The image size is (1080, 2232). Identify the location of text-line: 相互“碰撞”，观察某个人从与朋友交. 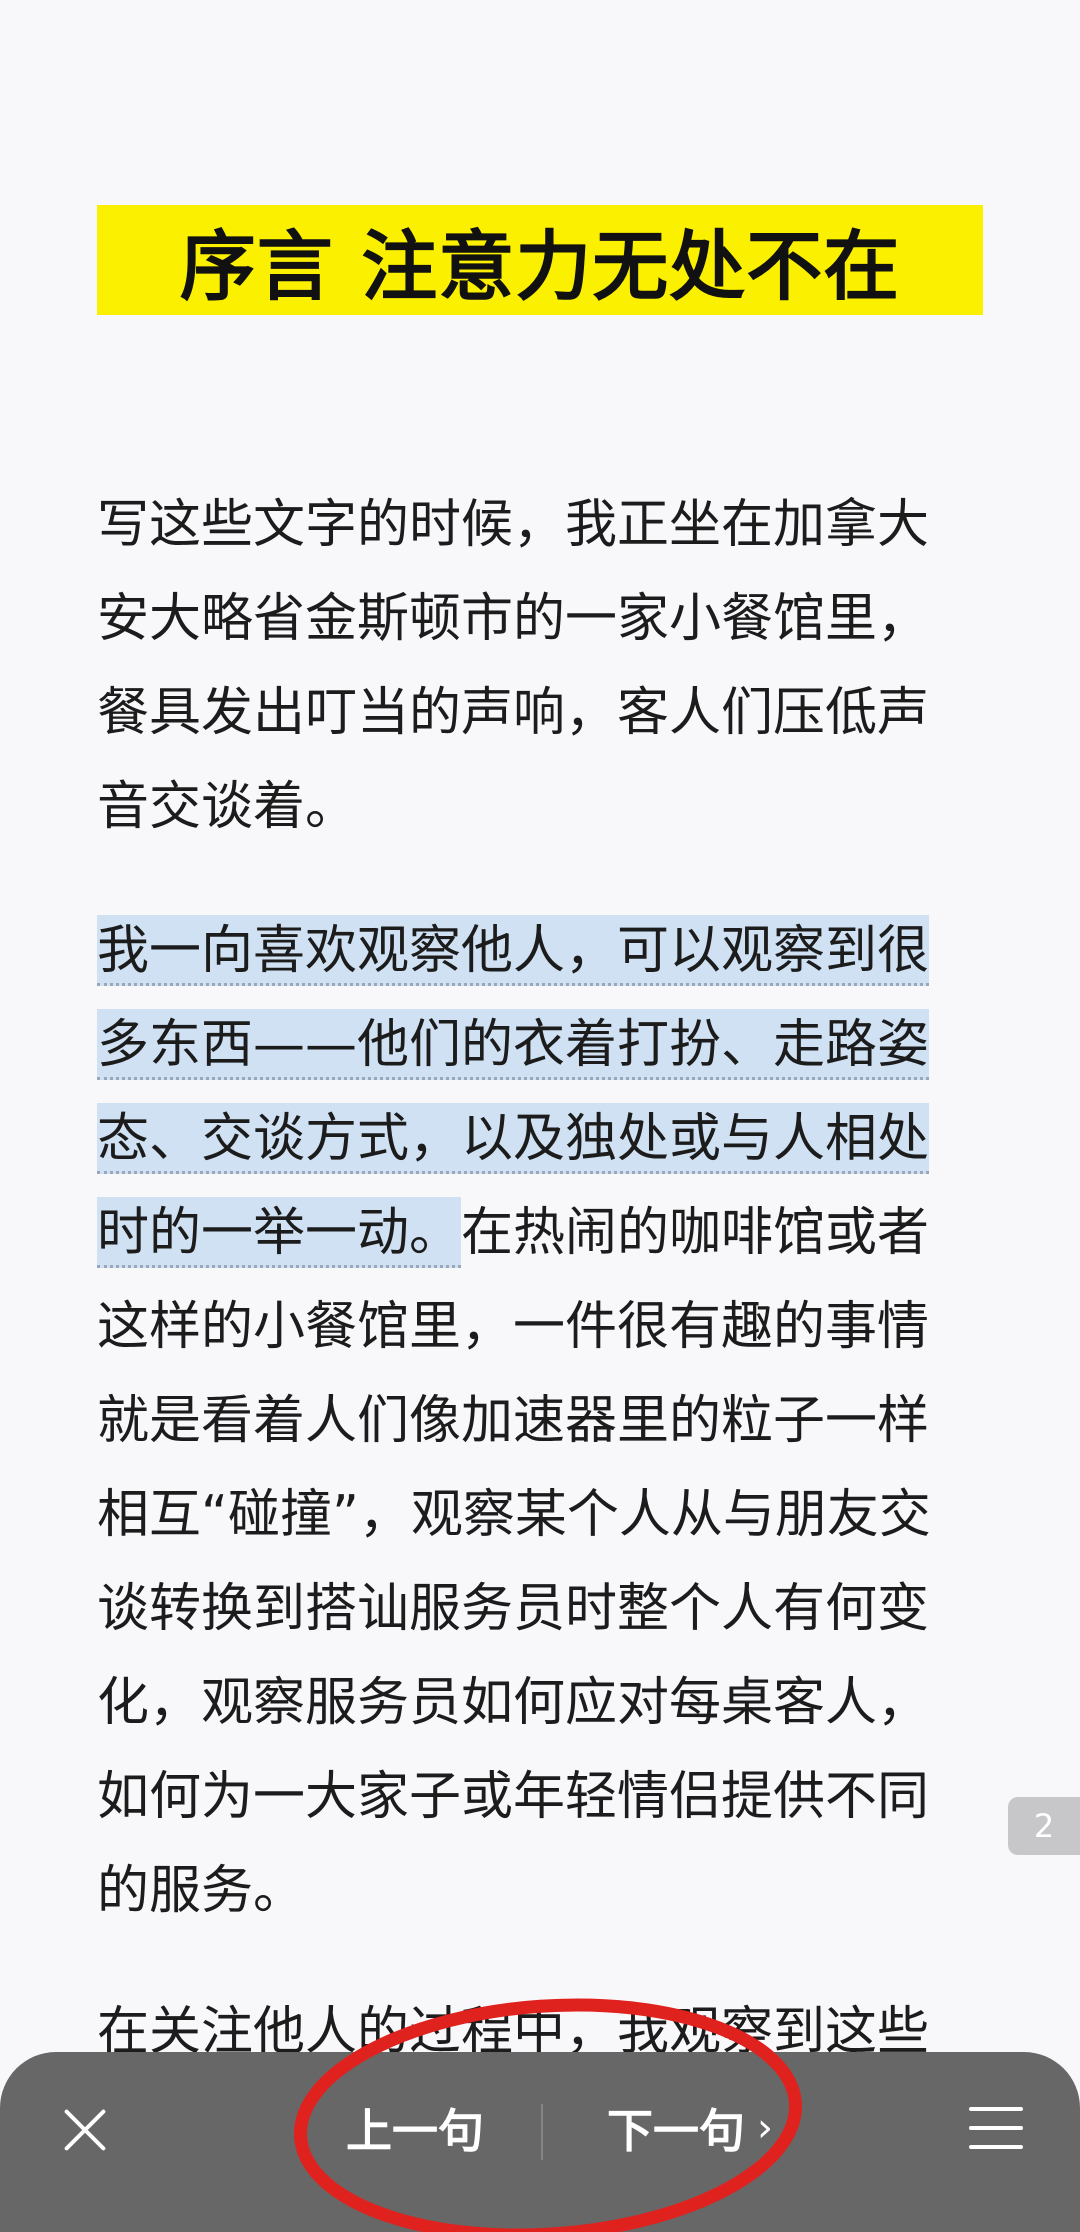
(514, 1515).